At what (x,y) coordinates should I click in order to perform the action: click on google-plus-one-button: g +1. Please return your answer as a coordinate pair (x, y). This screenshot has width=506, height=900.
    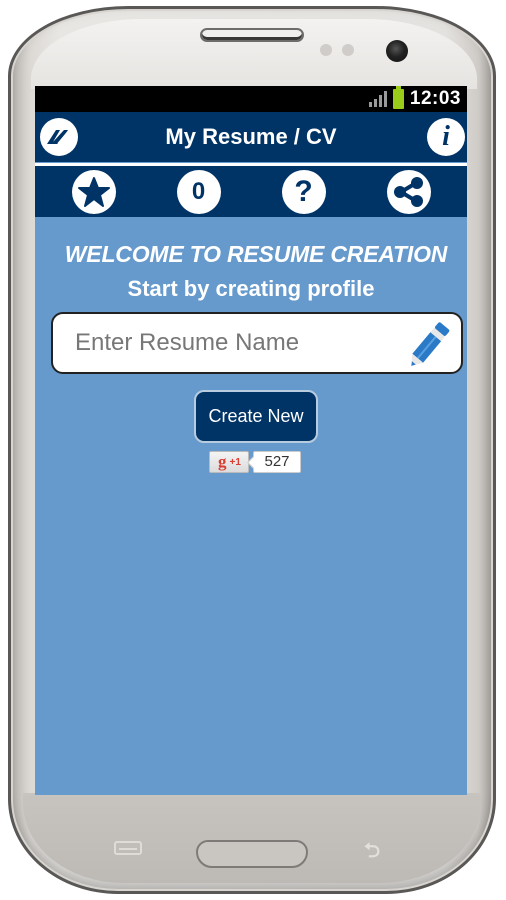
    Looking at the image, I should click on (229, 462).